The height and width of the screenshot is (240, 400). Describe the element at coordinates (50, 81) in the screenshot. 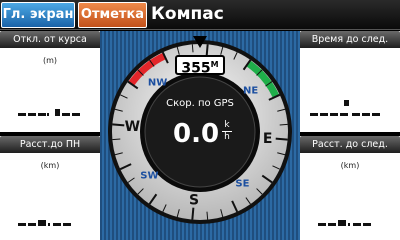

I see `off-course-panel: Откл. от курса (m)` at that location.